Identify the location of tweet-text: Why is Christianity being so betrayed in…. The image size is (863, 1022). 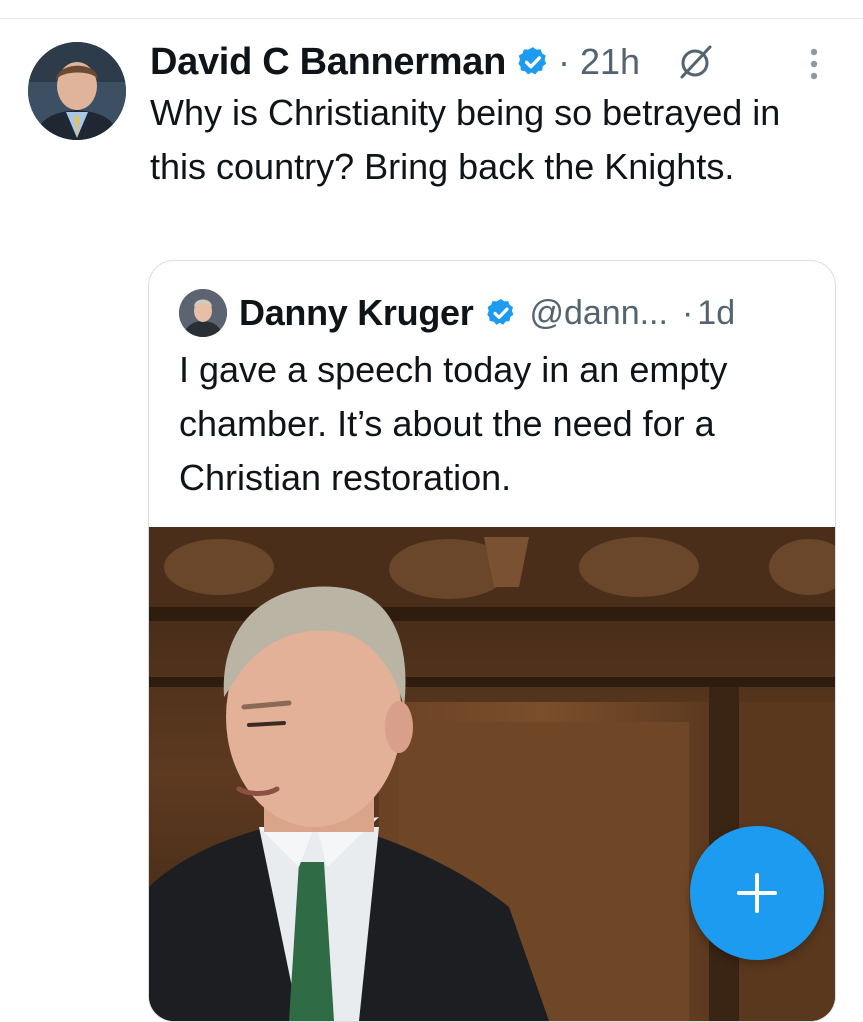
(465, 139).